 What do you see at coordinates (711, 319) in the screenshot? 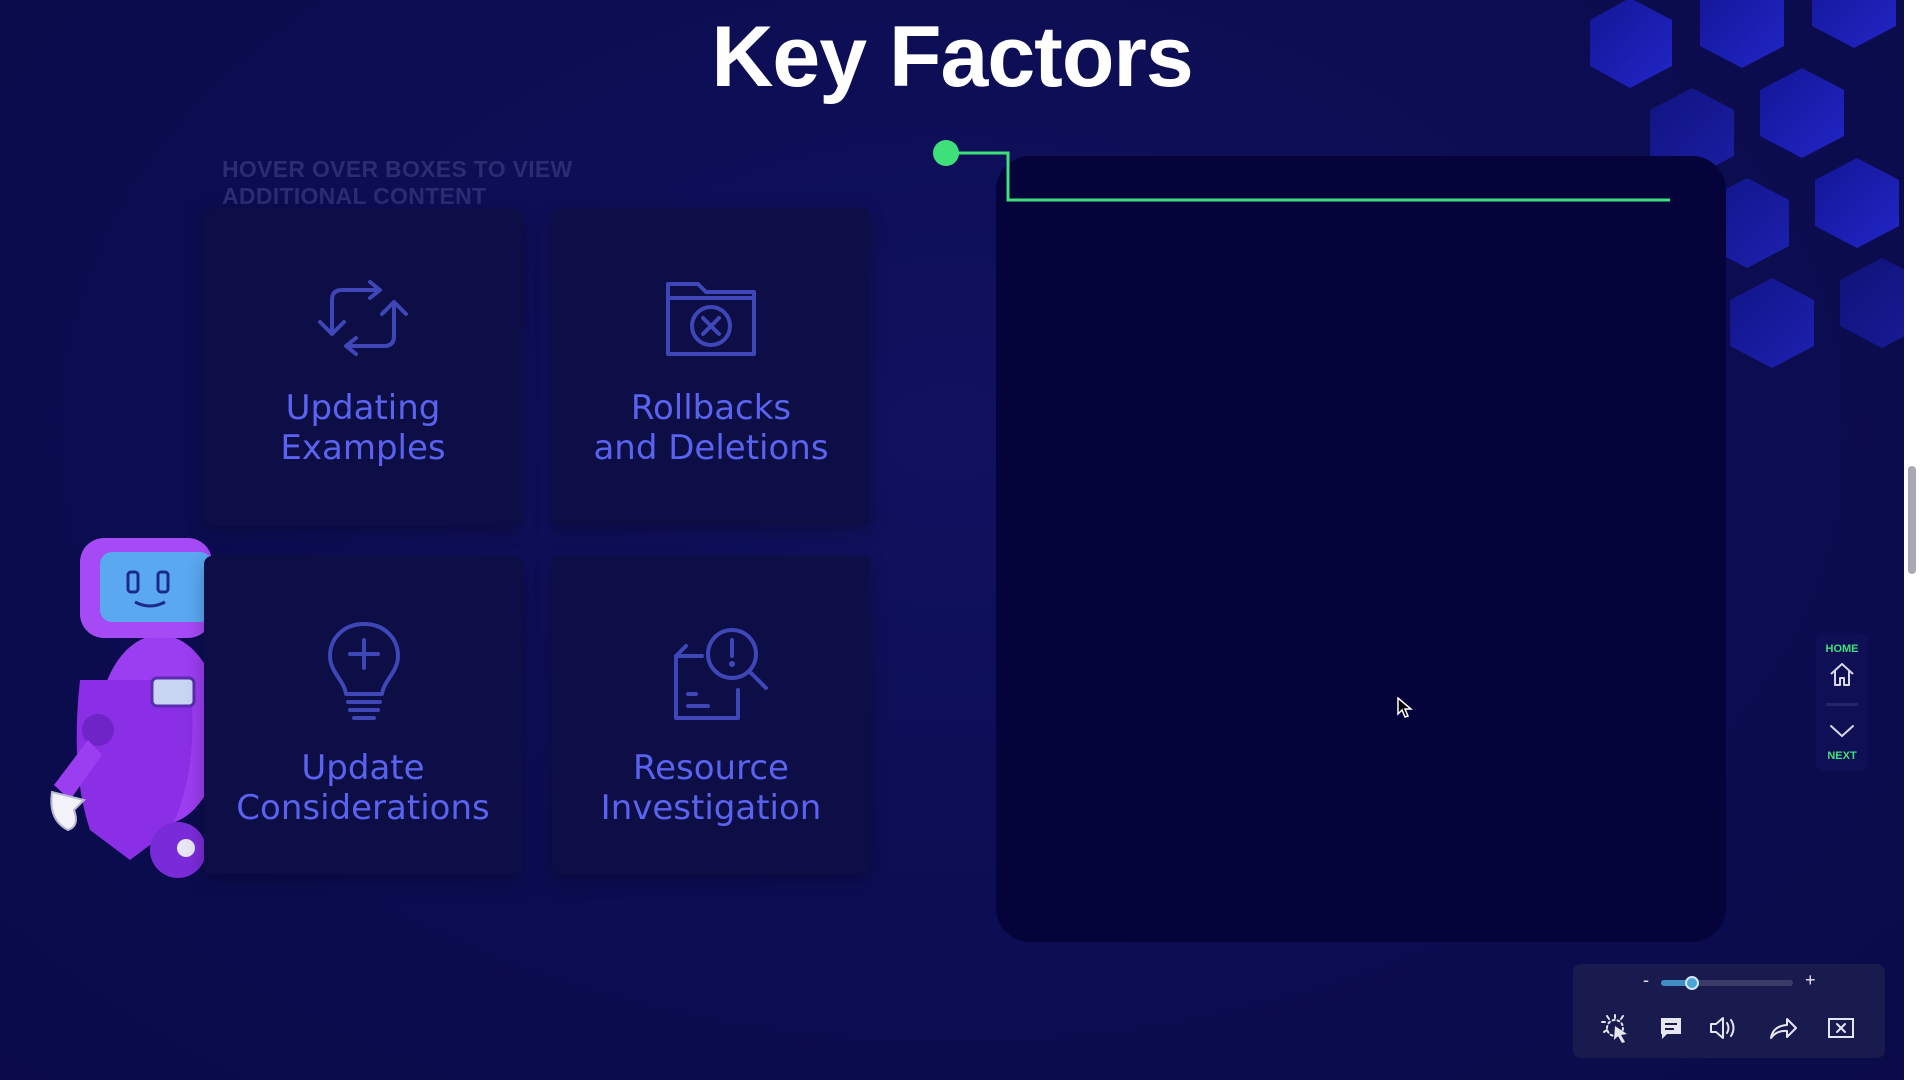
I see `folder-delete-icon` at bounding box center [711, 319].